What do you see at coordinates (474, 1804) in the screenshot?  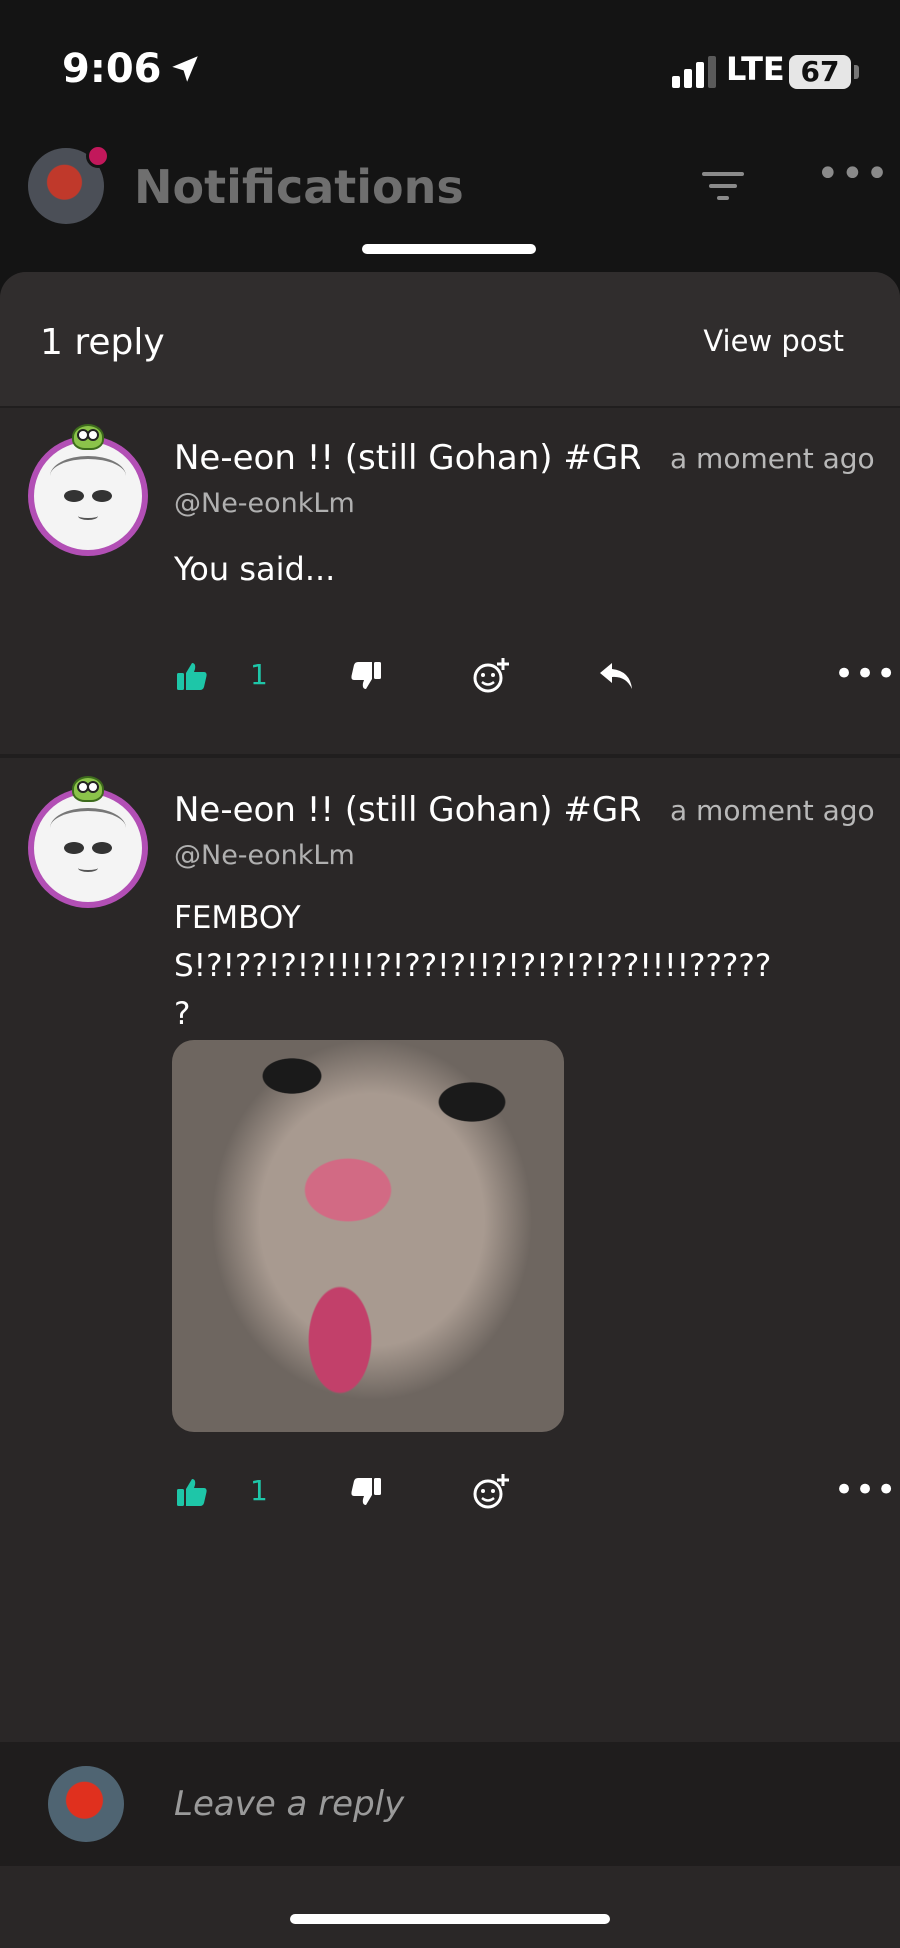 I see `reply-input` at bounding box center [474, 1804].